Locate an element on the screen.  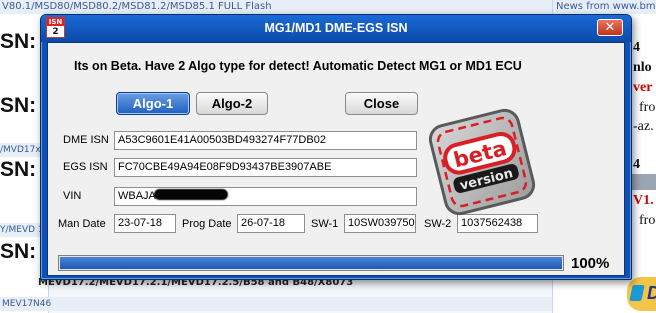
sw1-label: SW-1 is located at coordinates (325, 224).